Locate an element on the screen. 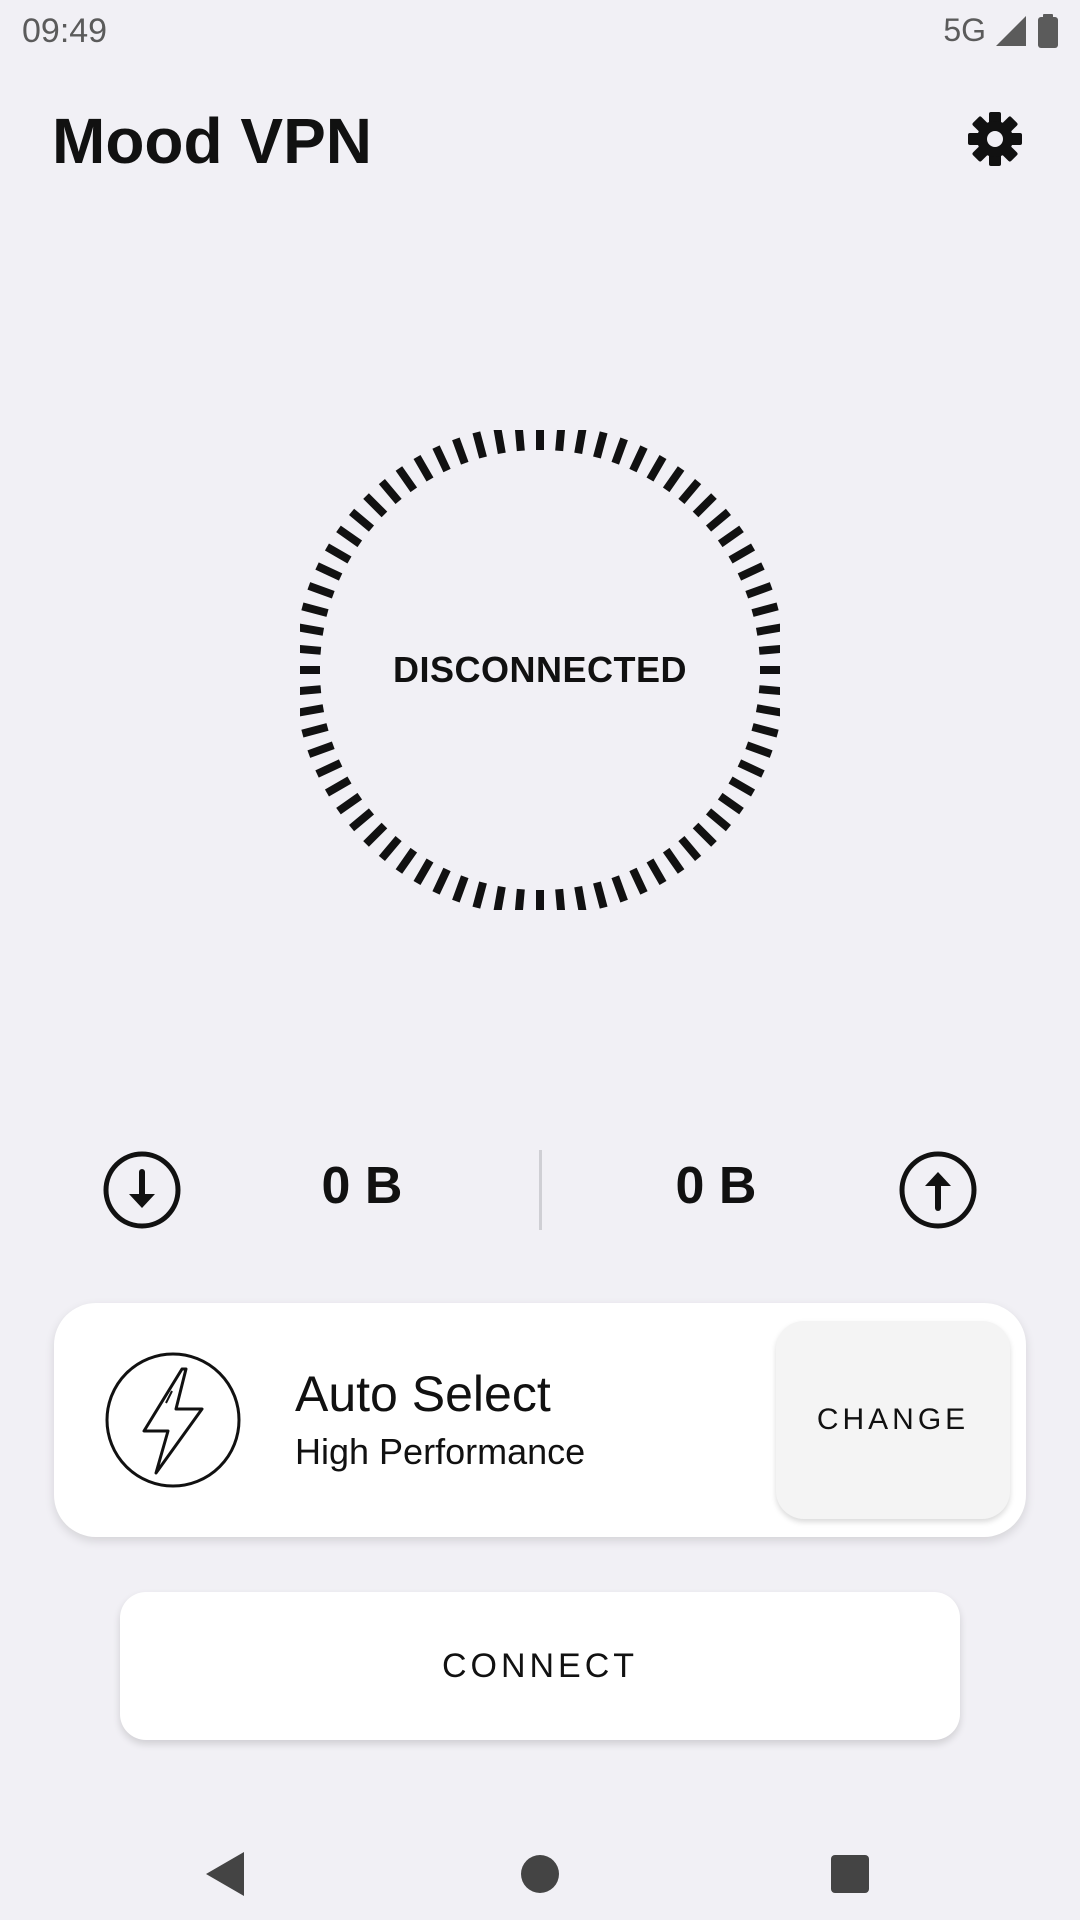  recents-button is located at coordinates (850, 1874).